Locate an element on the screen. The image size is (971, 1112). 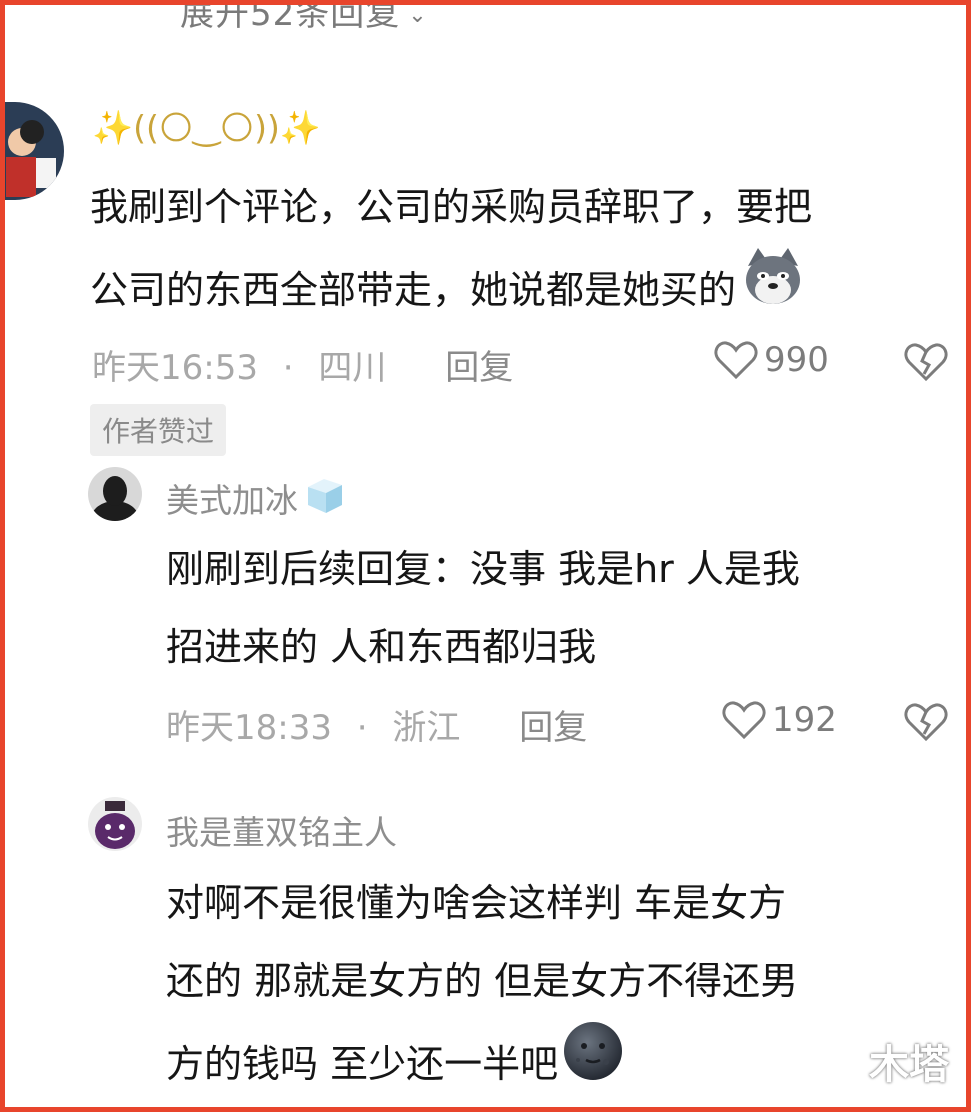
expand-replies-link: 展开52条回复 ⌄ is located at coordinates (304, 17).